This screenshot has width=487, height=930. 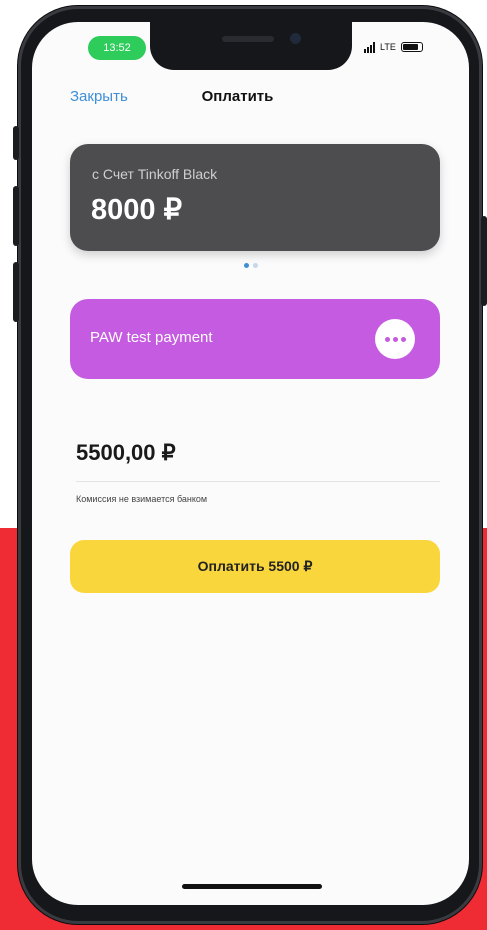 What do you see at coordinates (155, 174) in the screenshot?
I see `account-name: с Счет Tinkoff Black` at bounding box center [155, 174].